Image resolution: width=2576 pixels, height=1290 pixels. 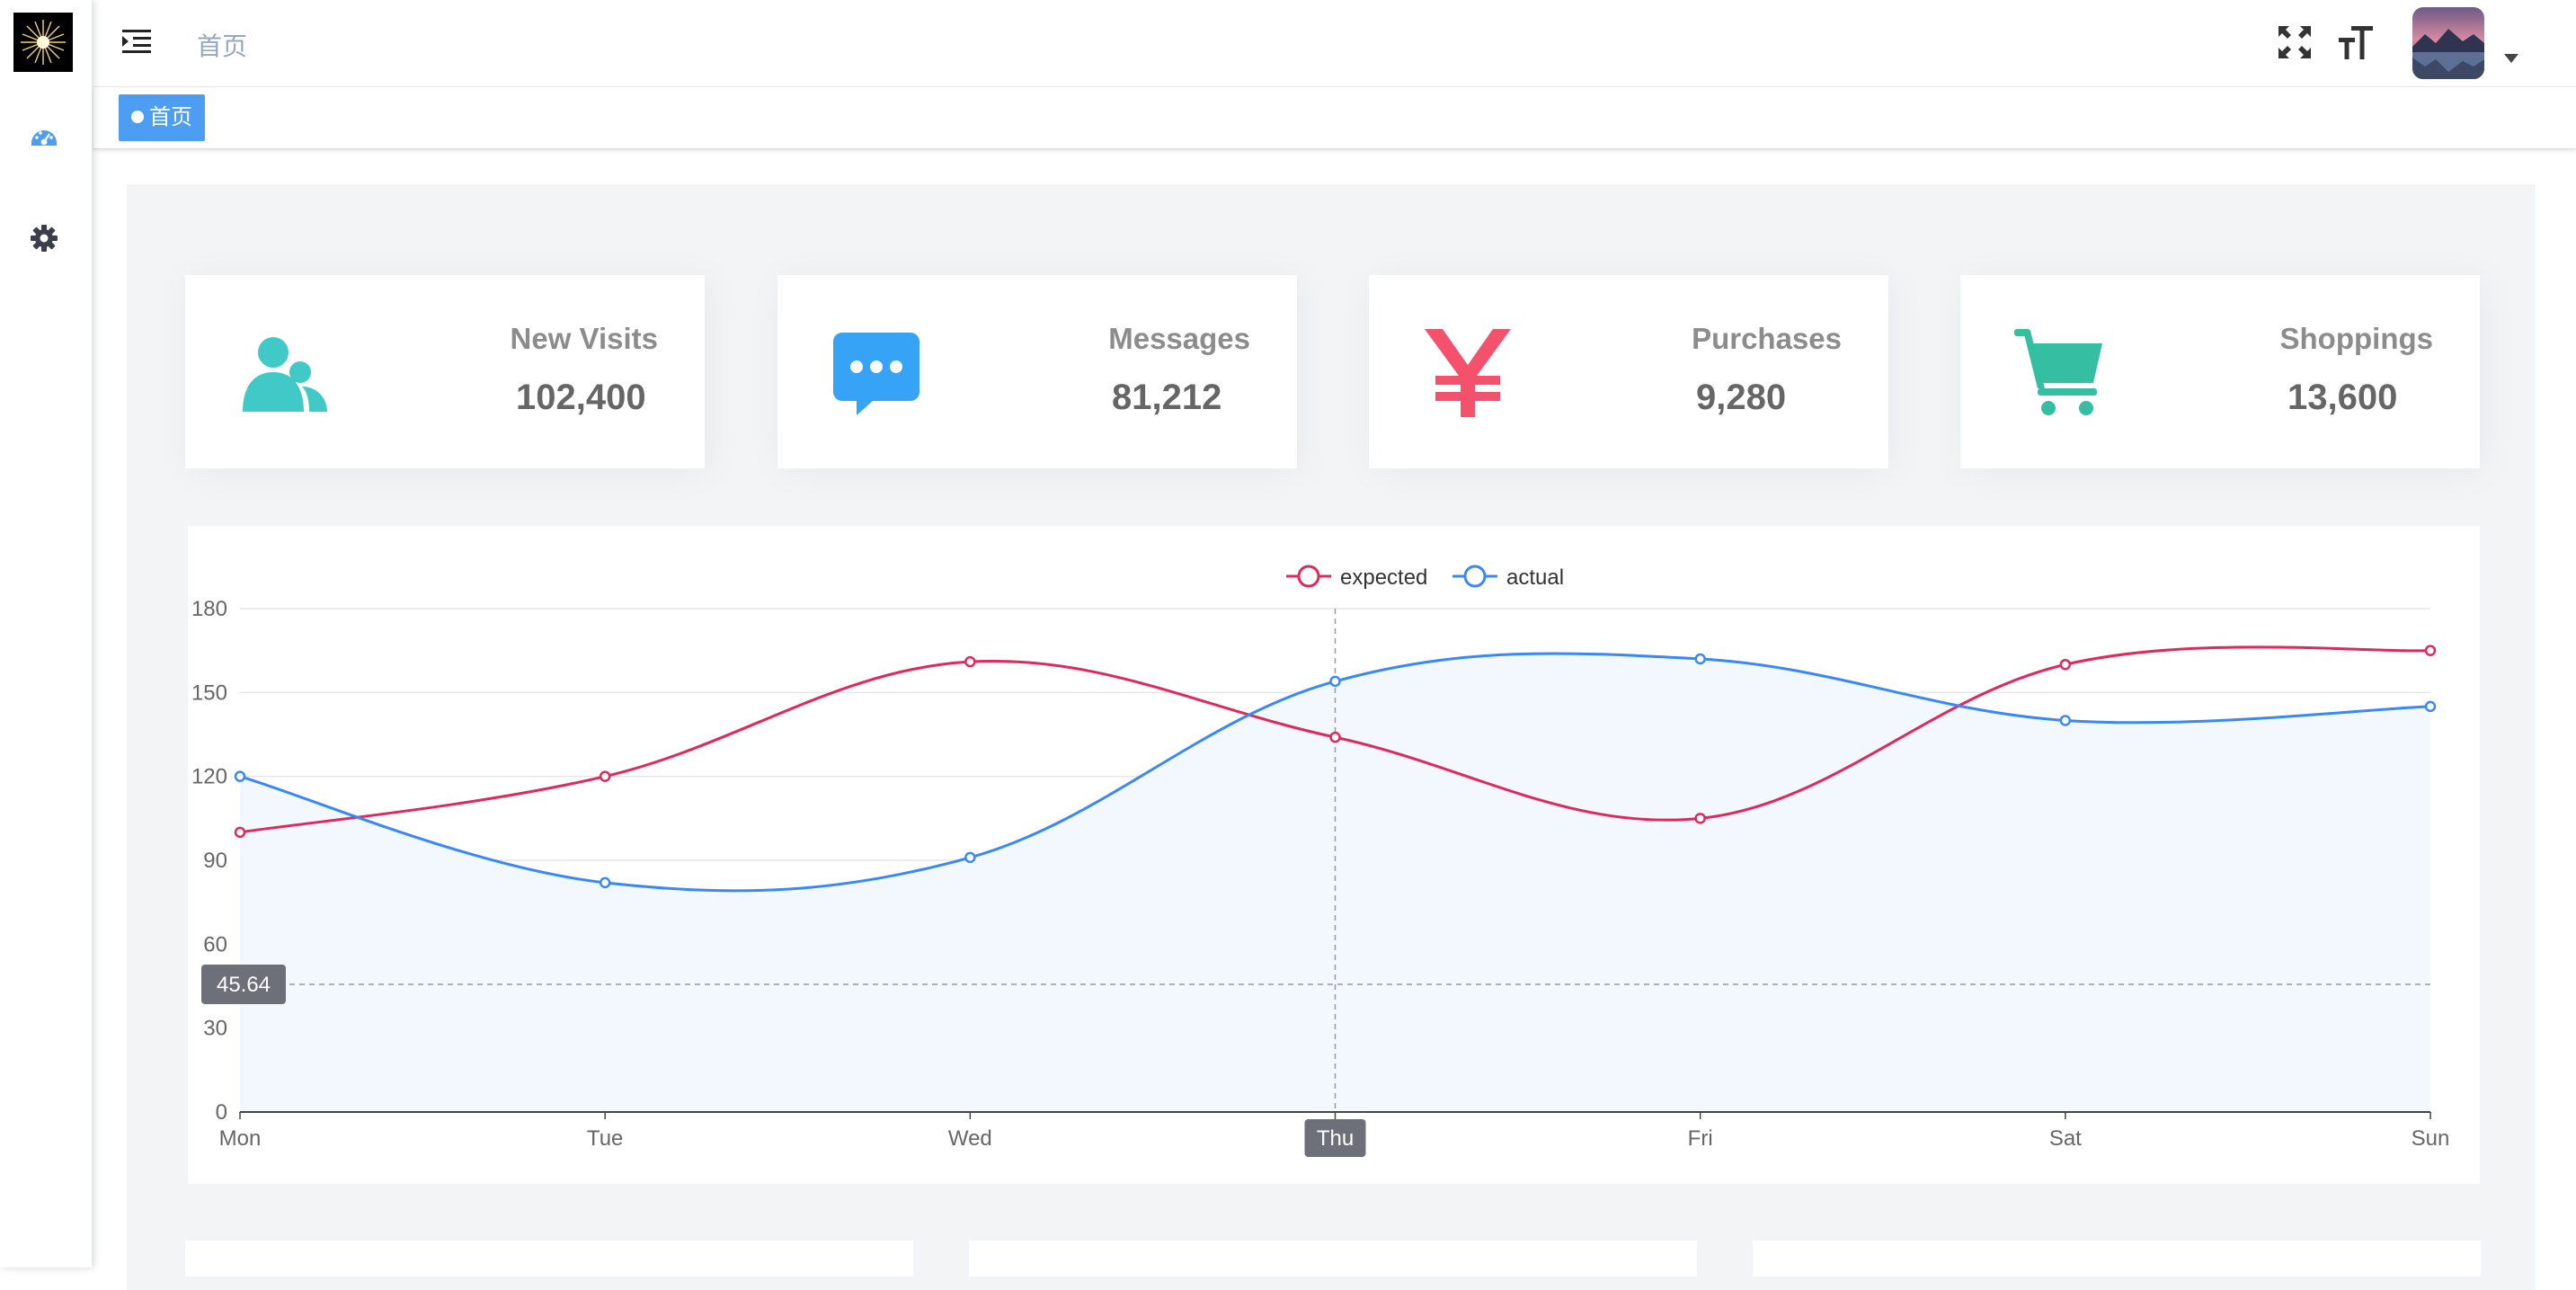 I want to click on fullscreen-icon, so click(x=2294, y=42).